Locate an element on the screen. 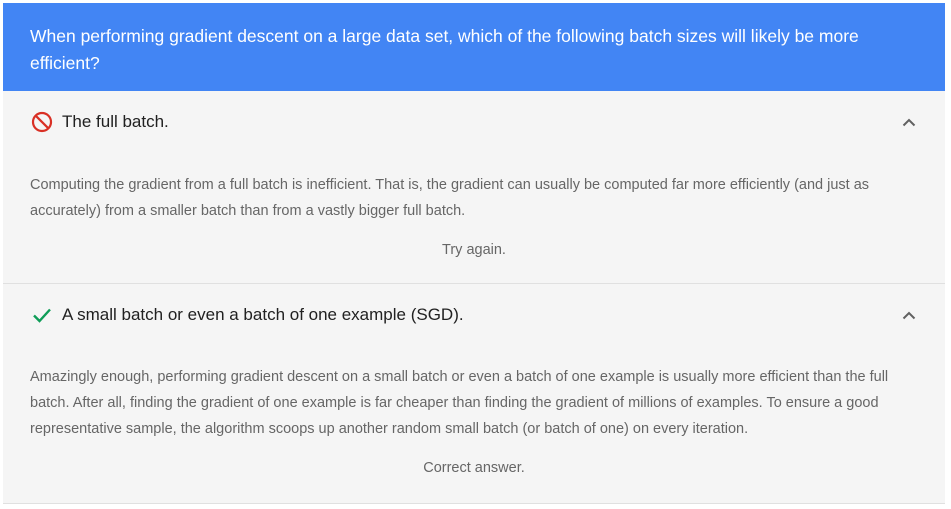 This screenshot has width=951, height=509. answer-label: The full batch. is located at coordinates (115, 121).